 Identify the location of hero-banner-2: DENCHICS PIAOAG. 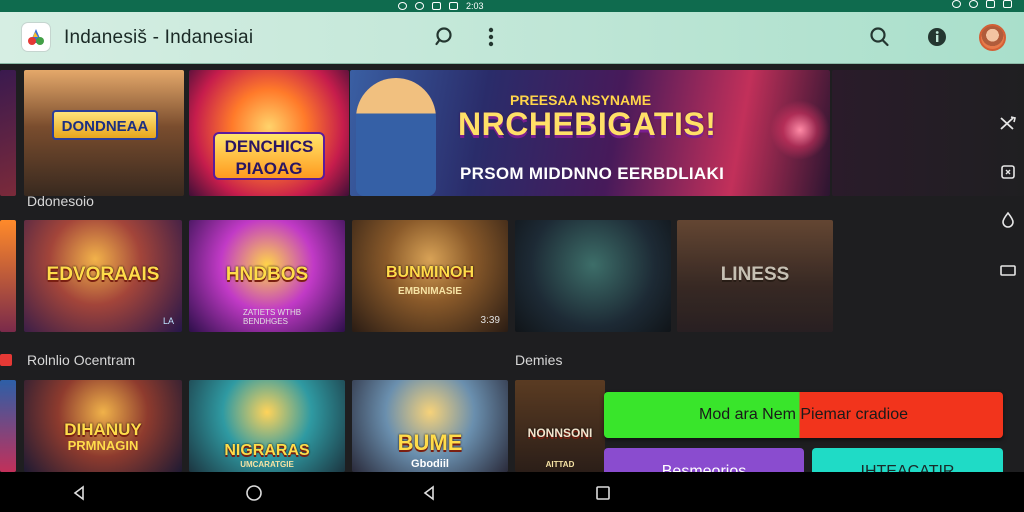
(269, 133).